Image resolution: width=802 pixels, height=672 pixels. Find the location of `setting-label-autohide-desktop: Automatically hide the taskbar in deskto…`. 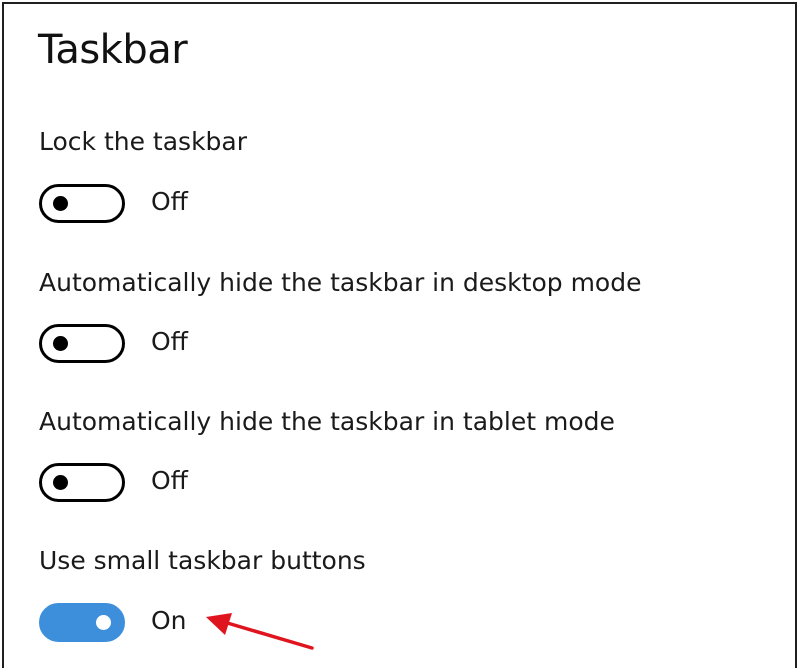

setting-label-autohide-desktop: Automatically hide the taskbar in deskto… is located at coordinates (340, 282).